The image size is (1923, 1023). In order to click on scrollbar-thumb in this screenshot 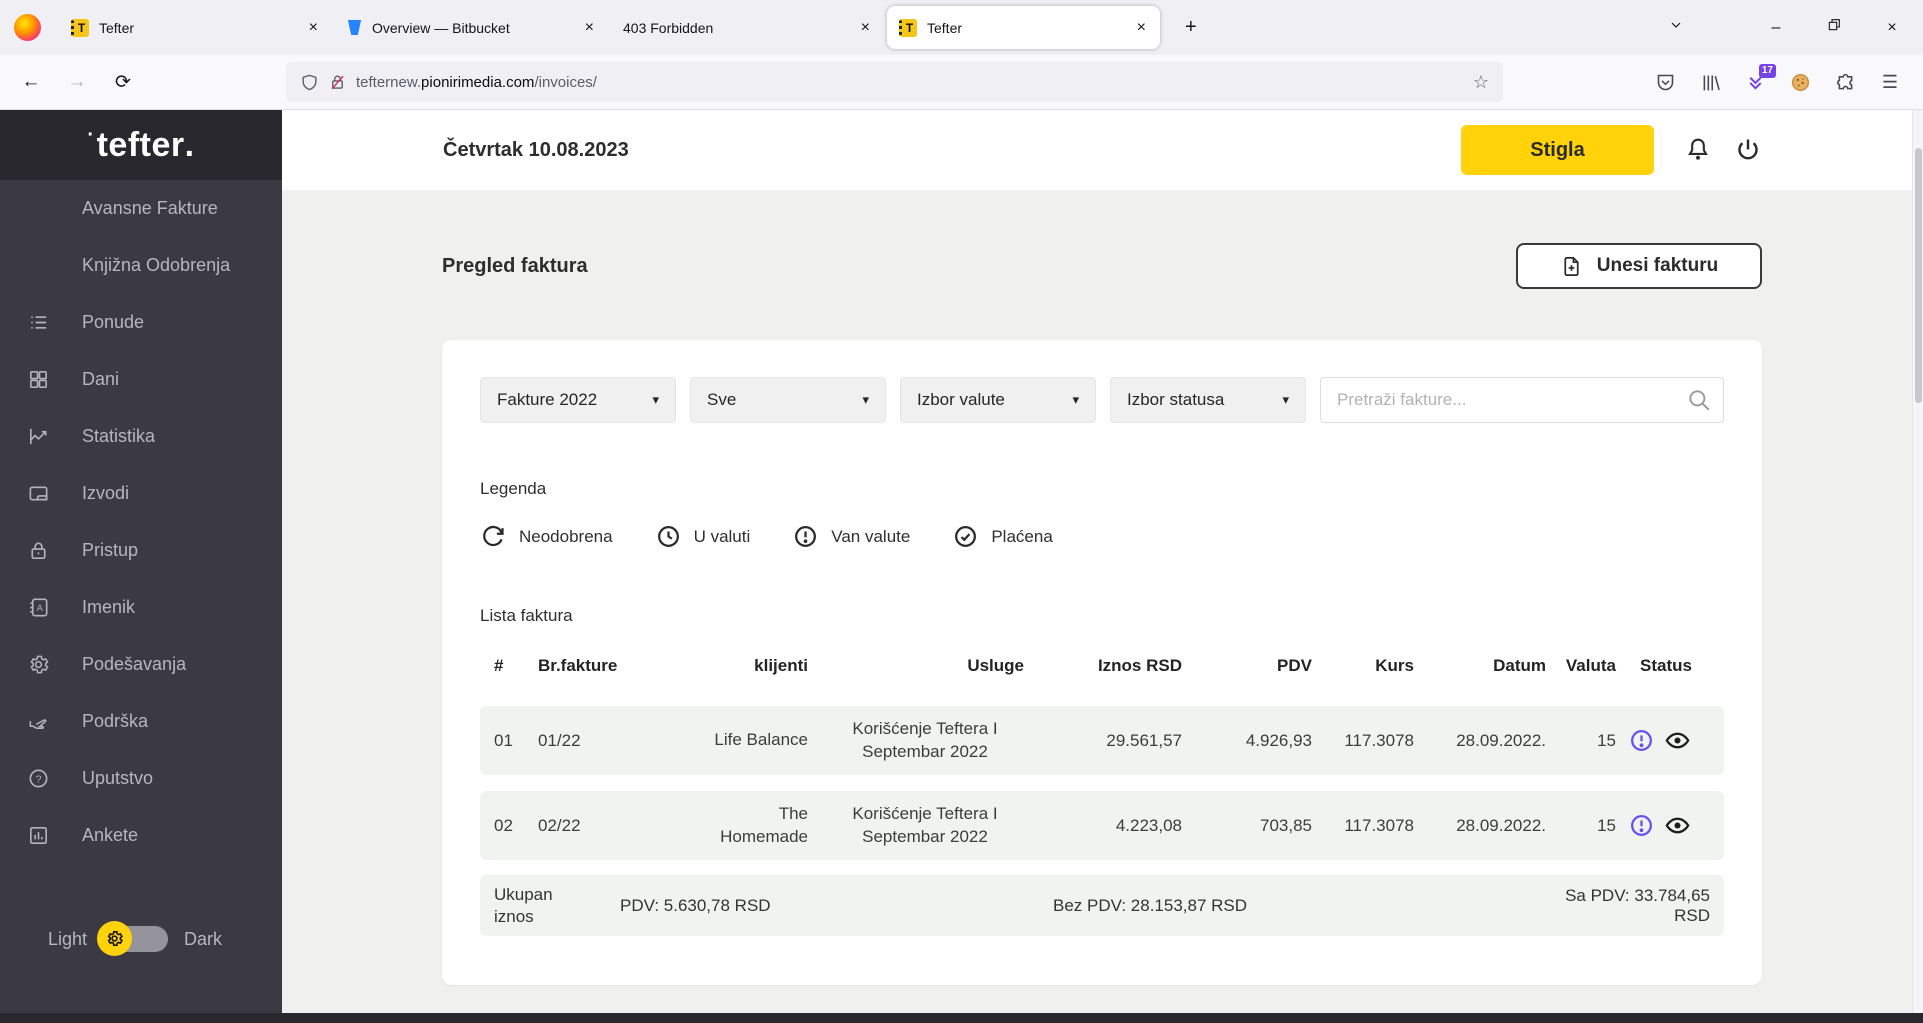, I will do `click(1918, 275)`.